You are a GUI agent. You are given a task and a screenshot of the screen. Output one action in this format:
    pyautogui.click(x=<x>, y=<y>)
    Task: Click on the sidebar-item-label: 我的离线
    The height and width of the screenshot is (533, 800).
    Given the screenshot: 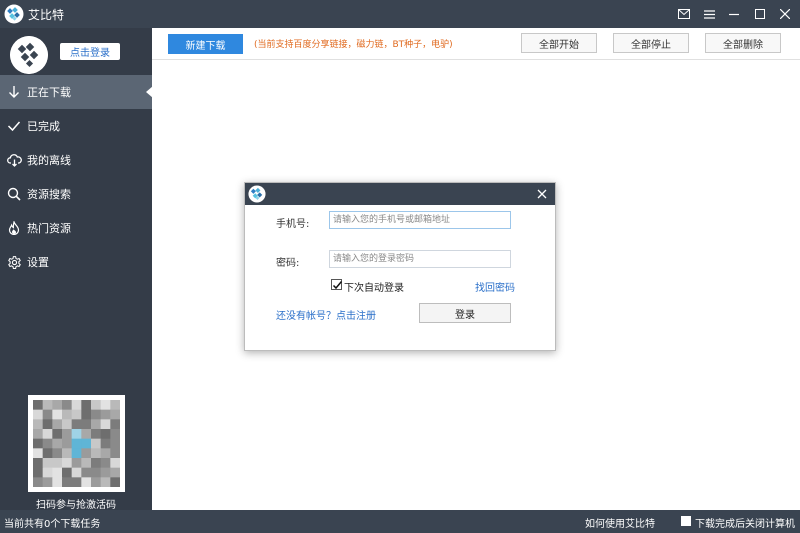 What is the action you would take?
    pyautogui.click(x=49, y=160)
    